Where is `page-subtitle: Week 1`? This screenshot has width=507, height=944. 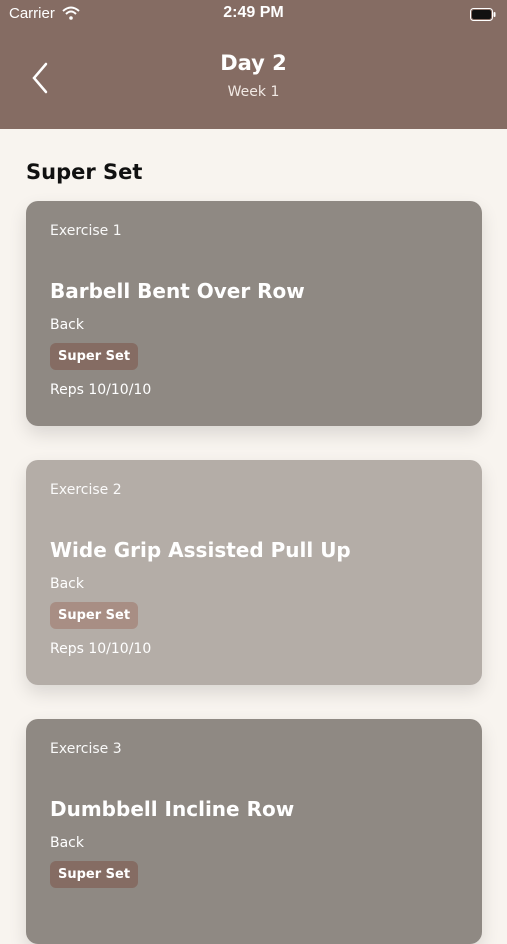
page-subtitle: Week 1 is located at coordinates (253, 92).